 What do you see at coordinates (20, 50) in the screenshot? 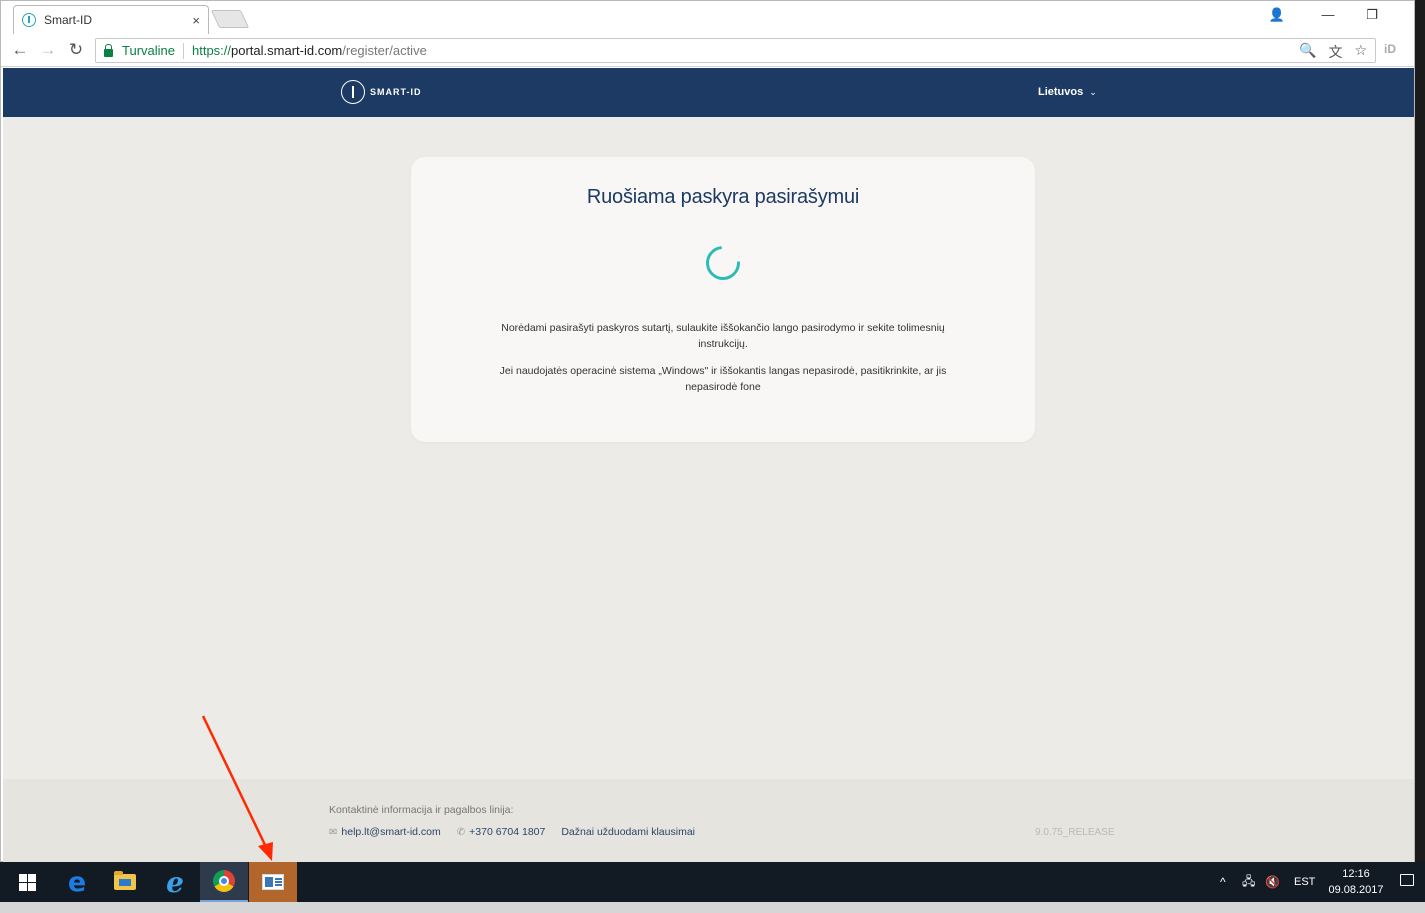
I see `back-button: ←` at bounding box center [20, 50].